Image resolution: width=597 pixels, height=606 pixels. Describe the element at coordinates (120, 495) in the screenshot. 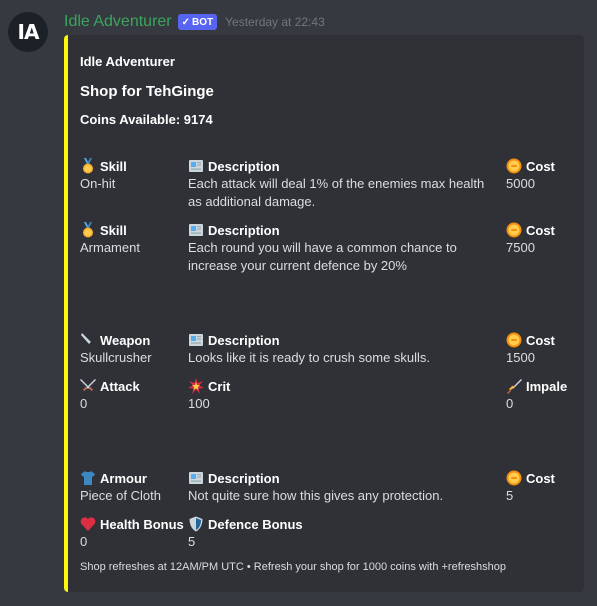

I see `field-value: Piece of Cloth` at that location.